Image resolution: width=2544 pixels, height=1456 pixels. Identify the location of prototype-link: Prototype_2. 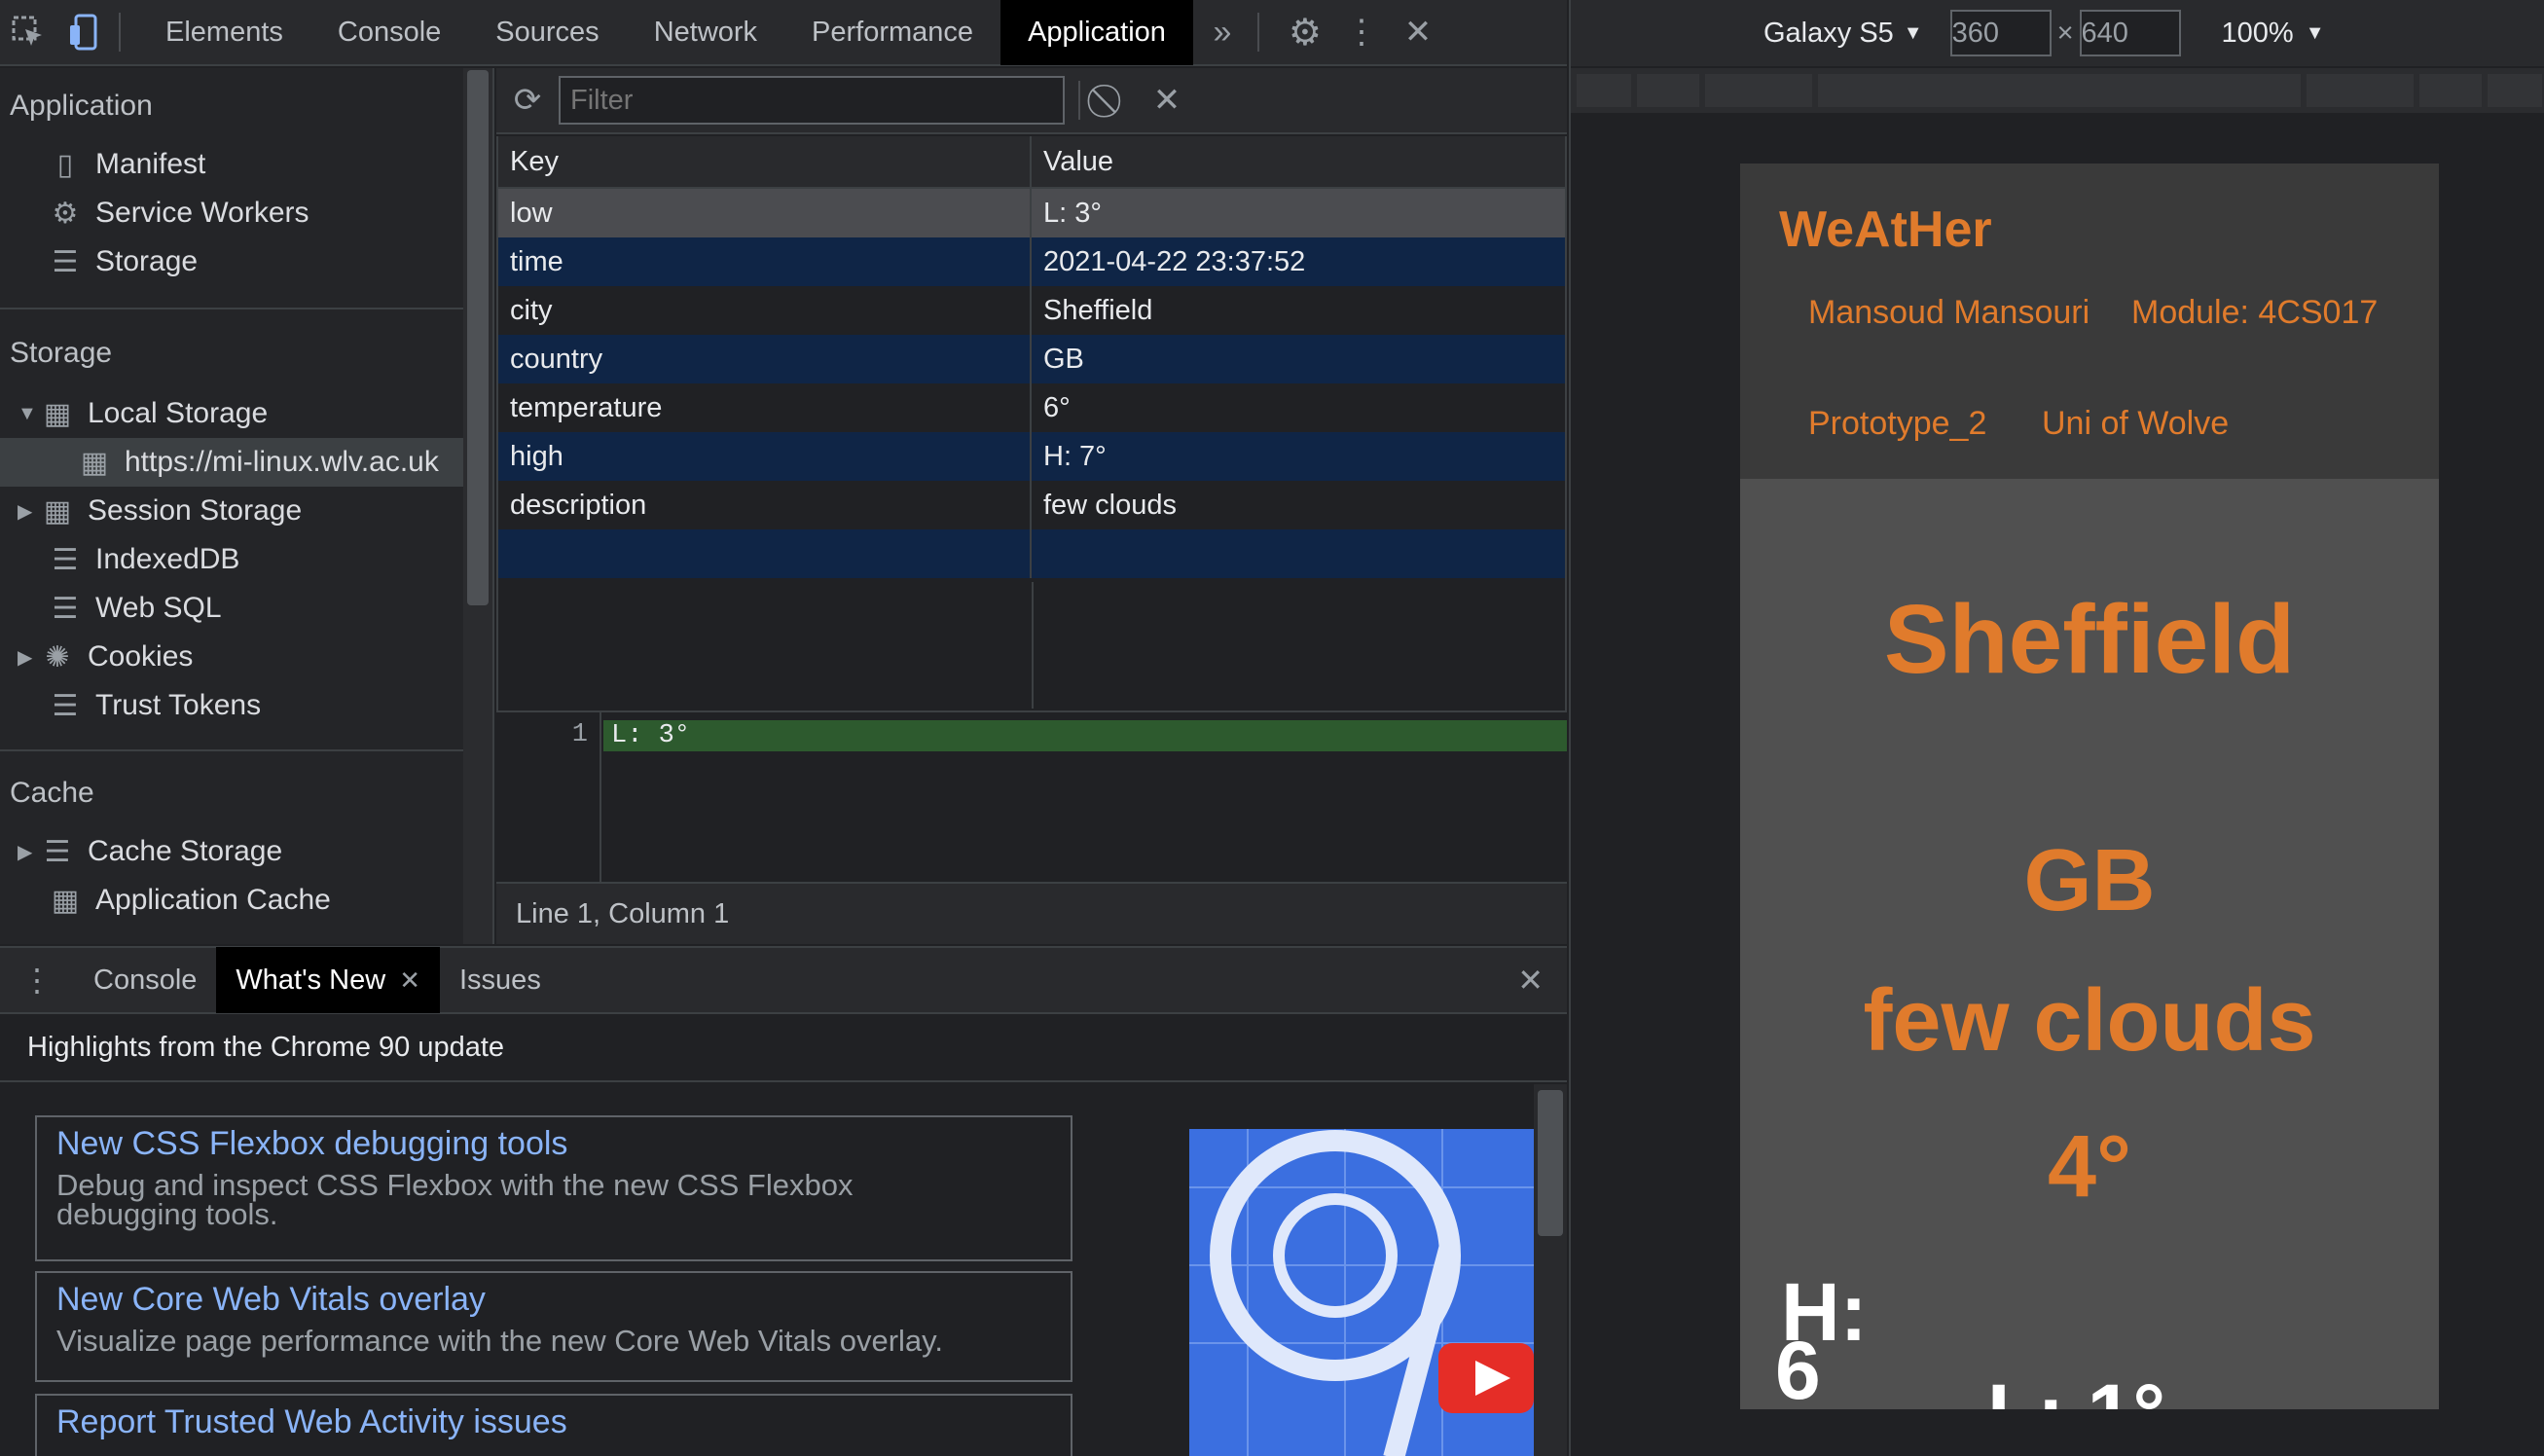
(1897, 424).